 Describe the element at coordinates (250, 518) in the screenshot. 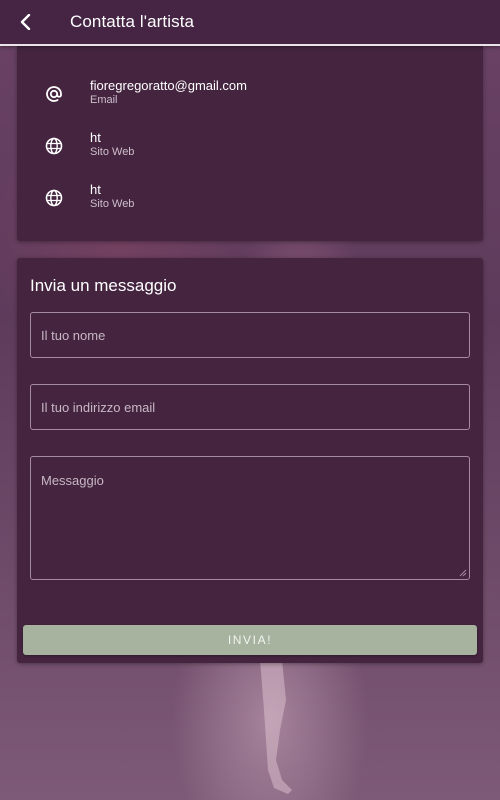

I see `message-textarea: Messaggio` at that location.